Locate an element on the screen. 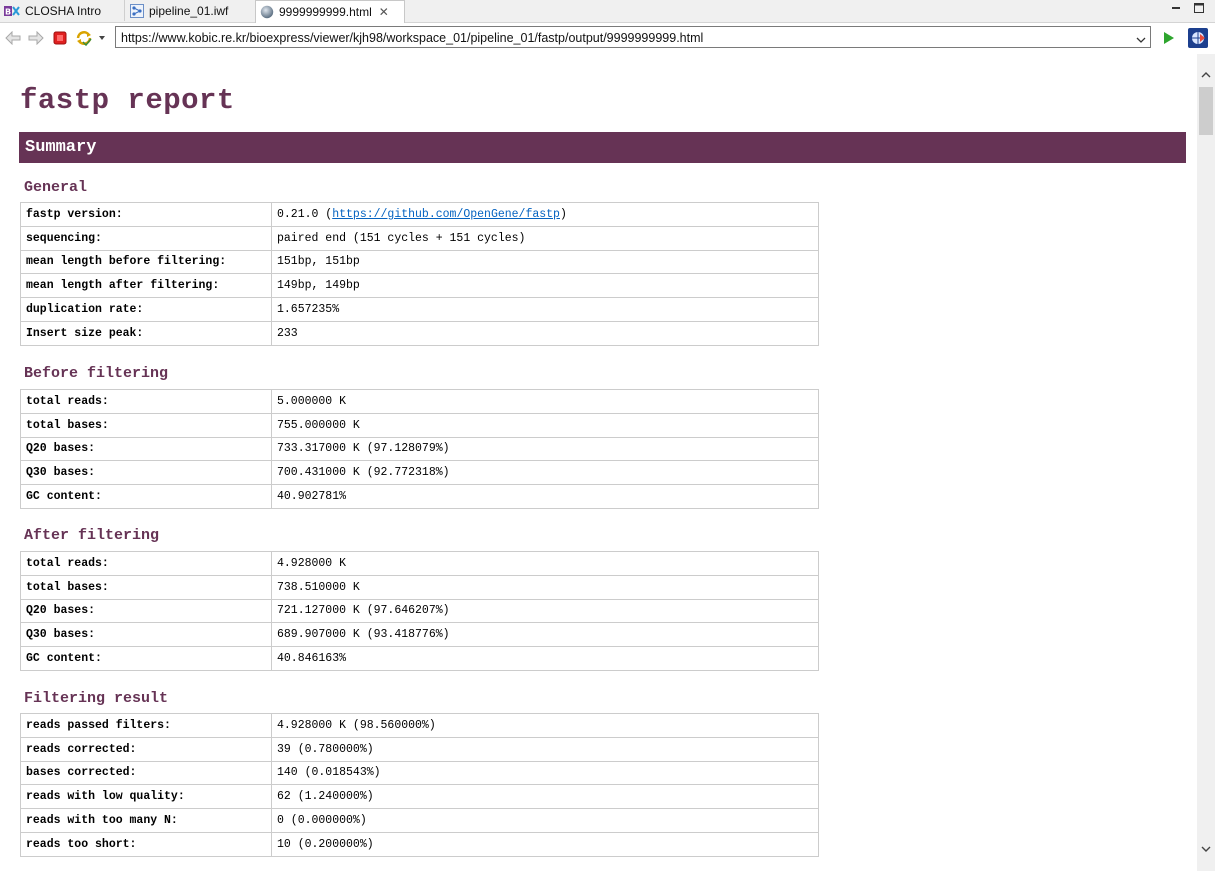 This screenshot has width=1215, height=871. row-key: reads with too many N: is located at coordinates (146, 820).